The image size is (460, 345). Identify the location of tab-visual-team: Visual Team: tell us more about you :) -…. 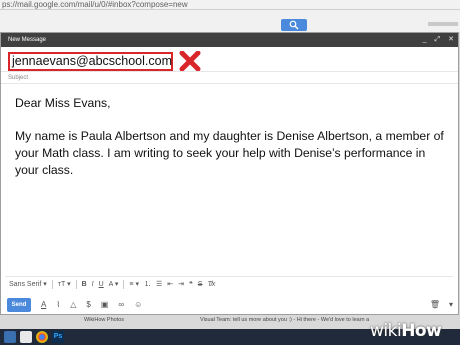
(285, 320).